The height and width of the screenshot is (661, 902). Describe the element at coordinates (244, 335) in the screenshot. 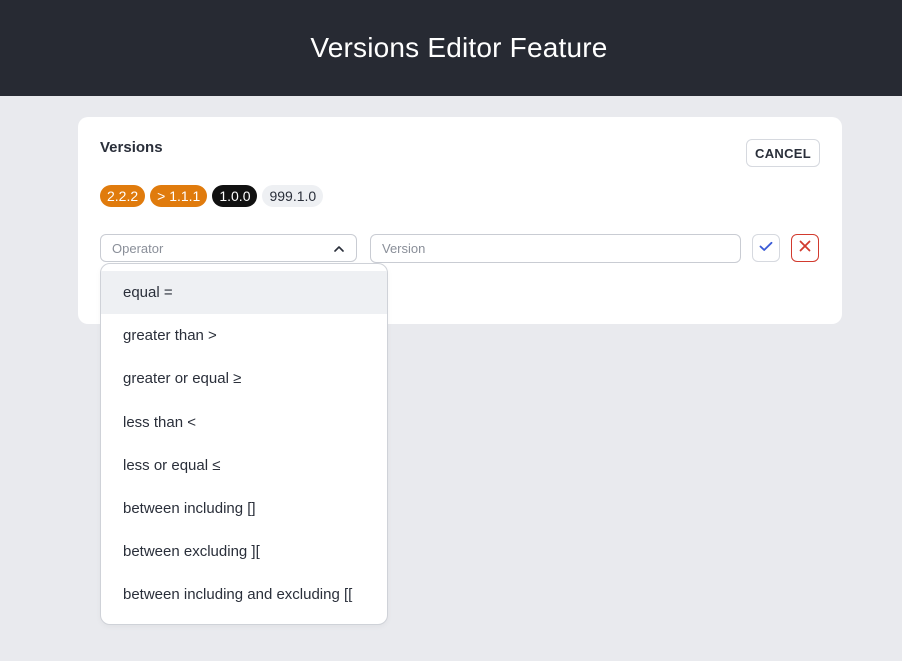

I see `operator-option-greater-than: greater than >` at that location.